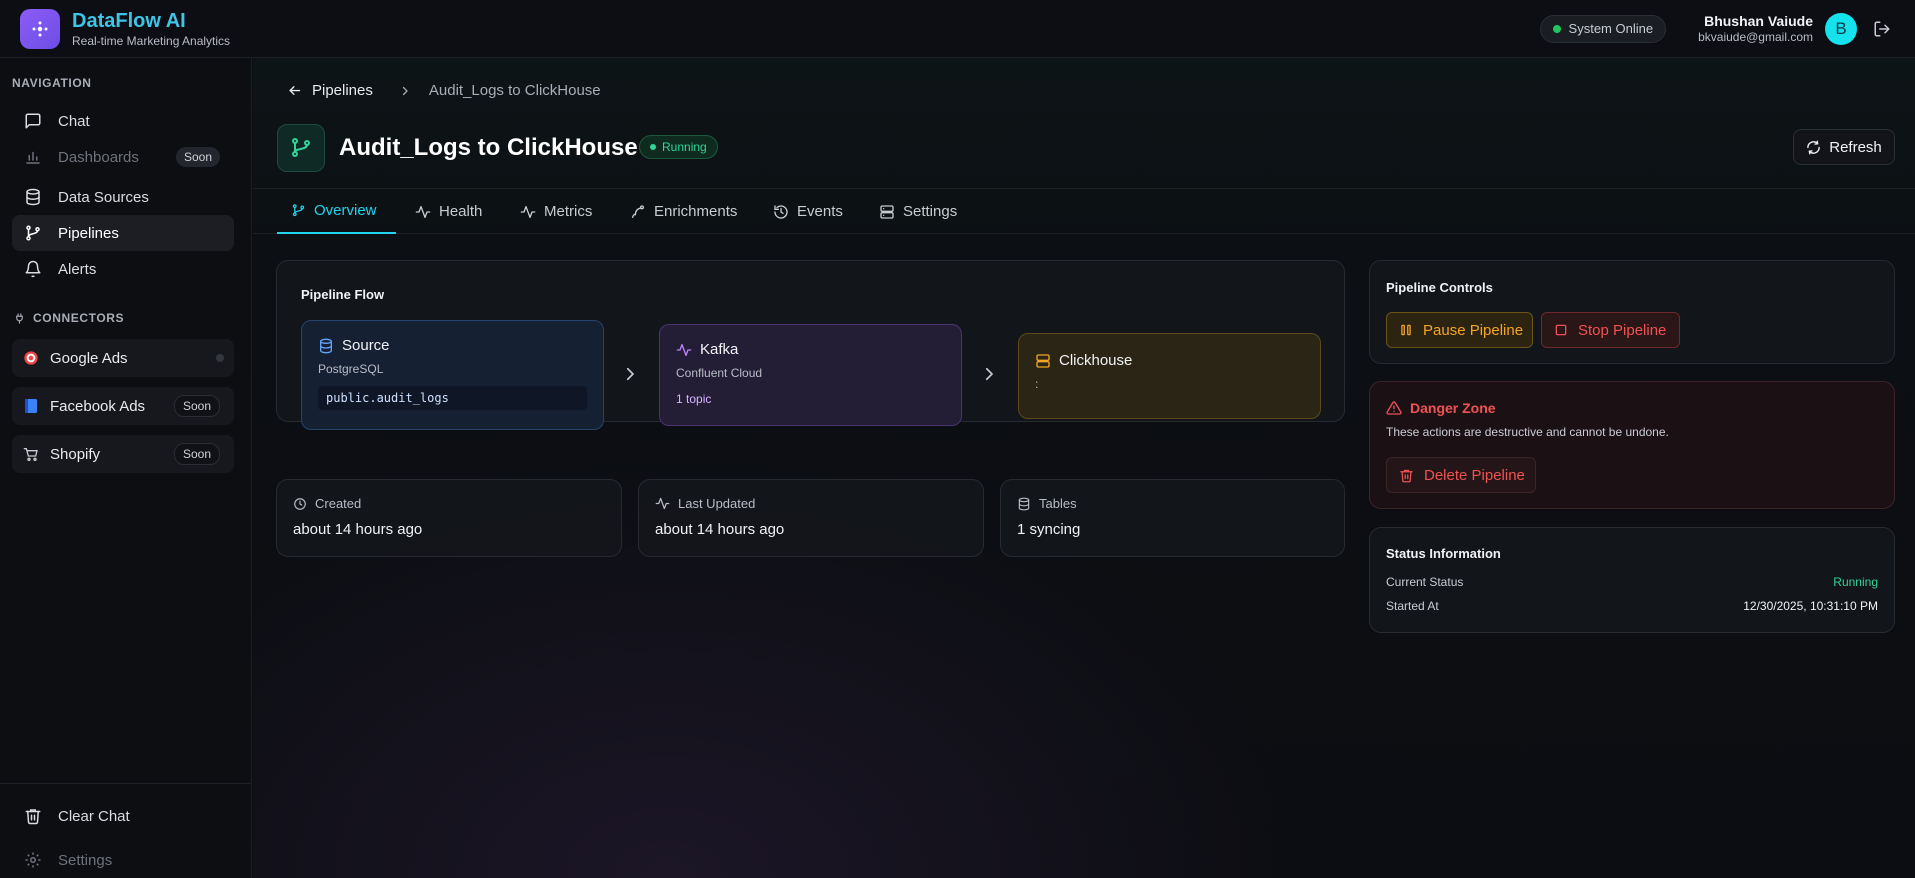 Image resolution: width=1915 pixels, height=878 pixels. I want to click on status-badge: Running, so click(678, 147).